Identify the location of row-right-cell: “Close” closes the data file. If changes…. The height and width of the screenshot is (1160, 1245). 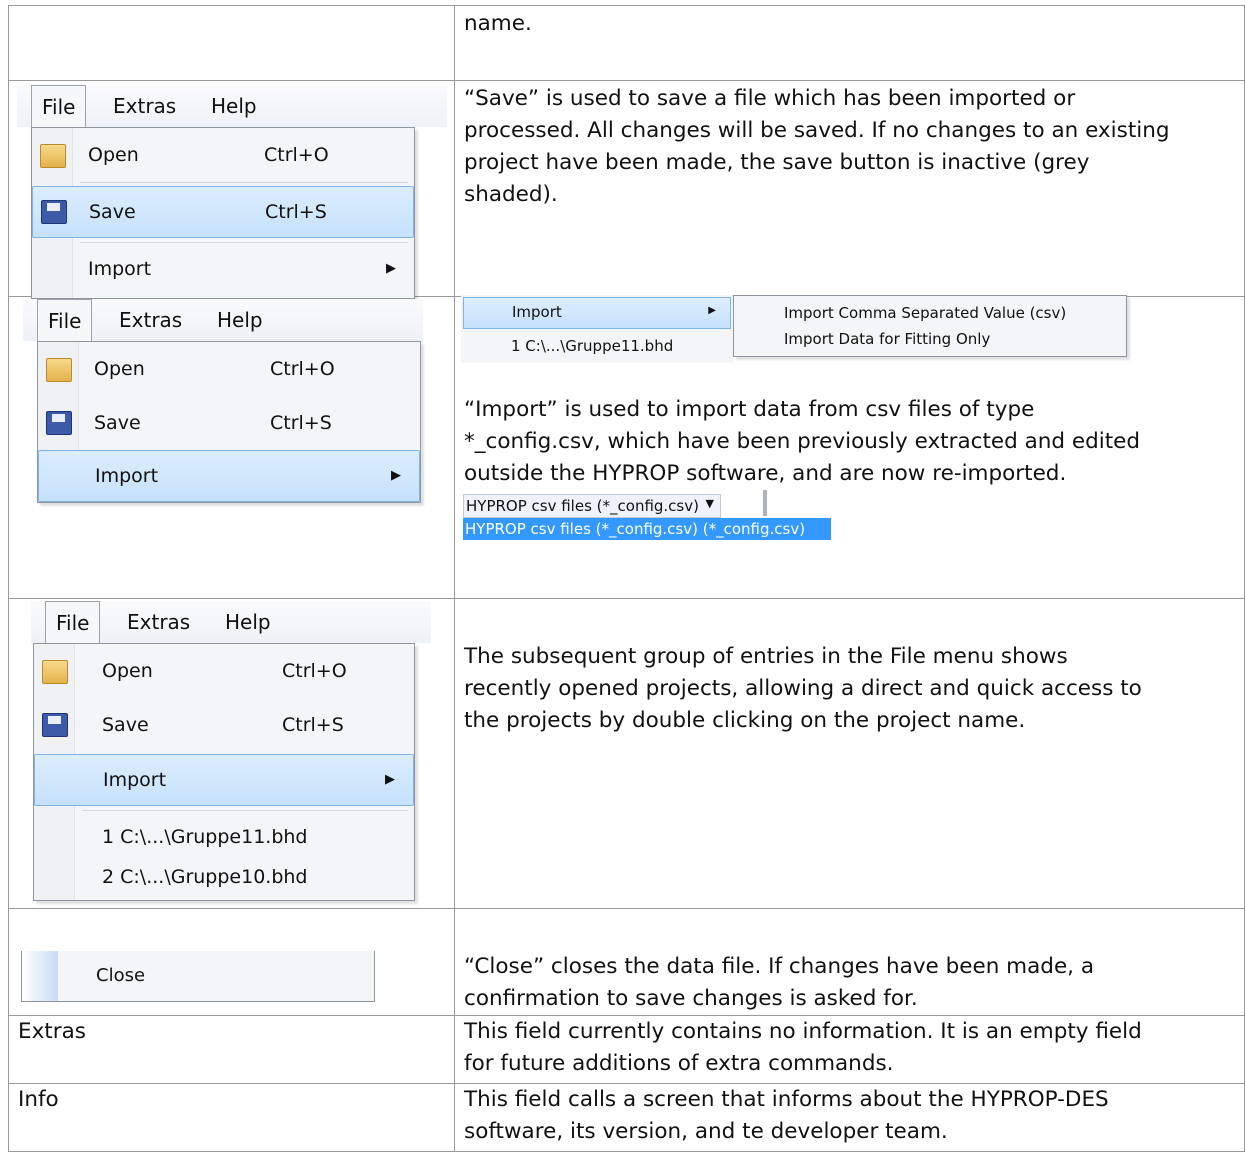
(849, 962).